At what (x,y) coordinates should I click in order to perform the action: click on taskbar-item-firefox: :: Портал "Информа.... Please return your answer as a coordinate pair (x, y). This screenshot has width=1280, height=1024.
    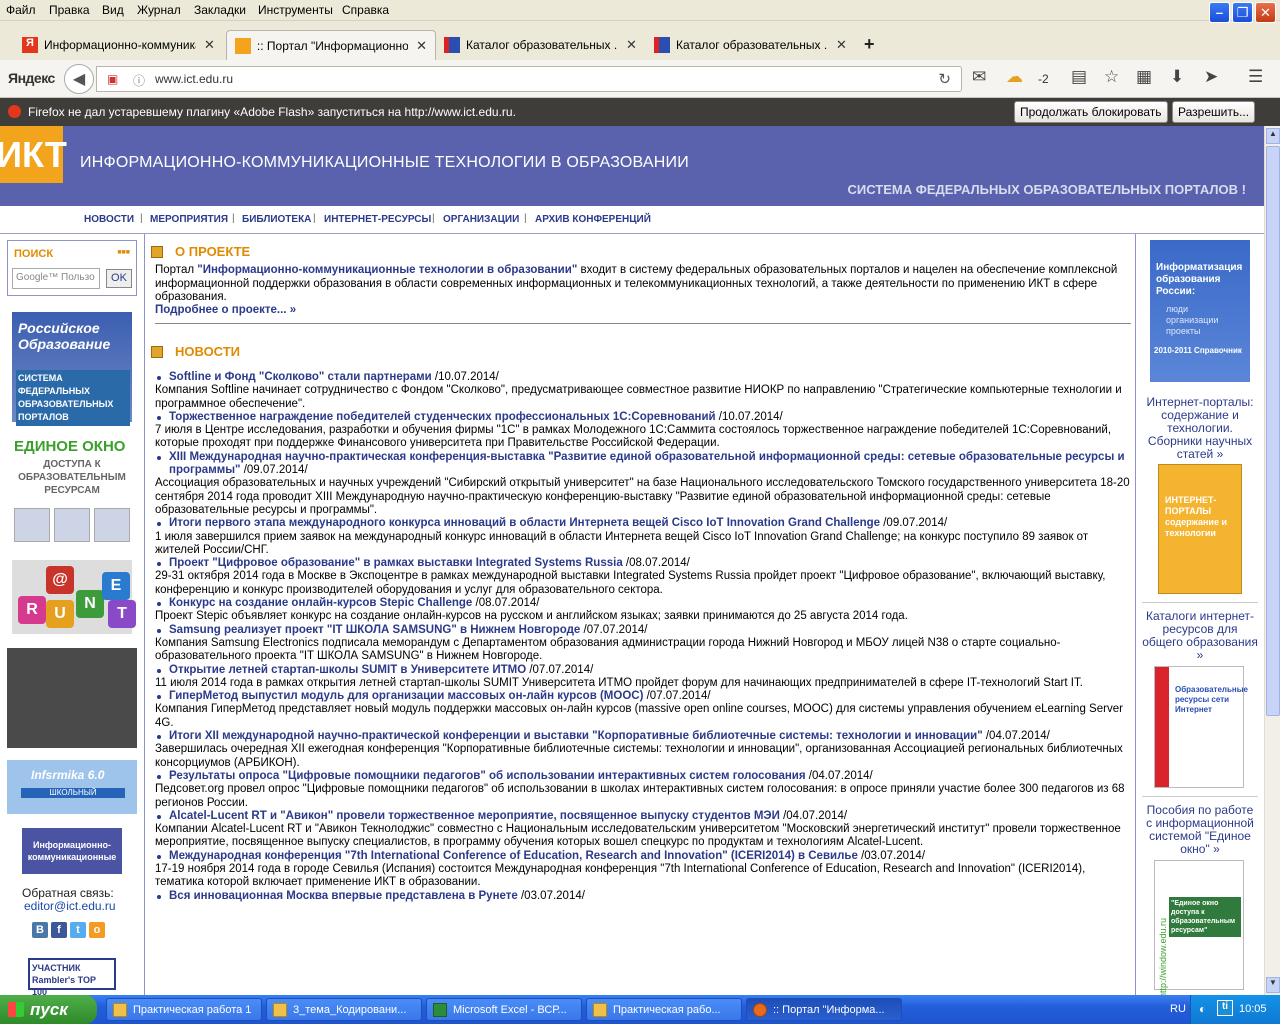
    Looking at the image, I should click on (824, 1009).